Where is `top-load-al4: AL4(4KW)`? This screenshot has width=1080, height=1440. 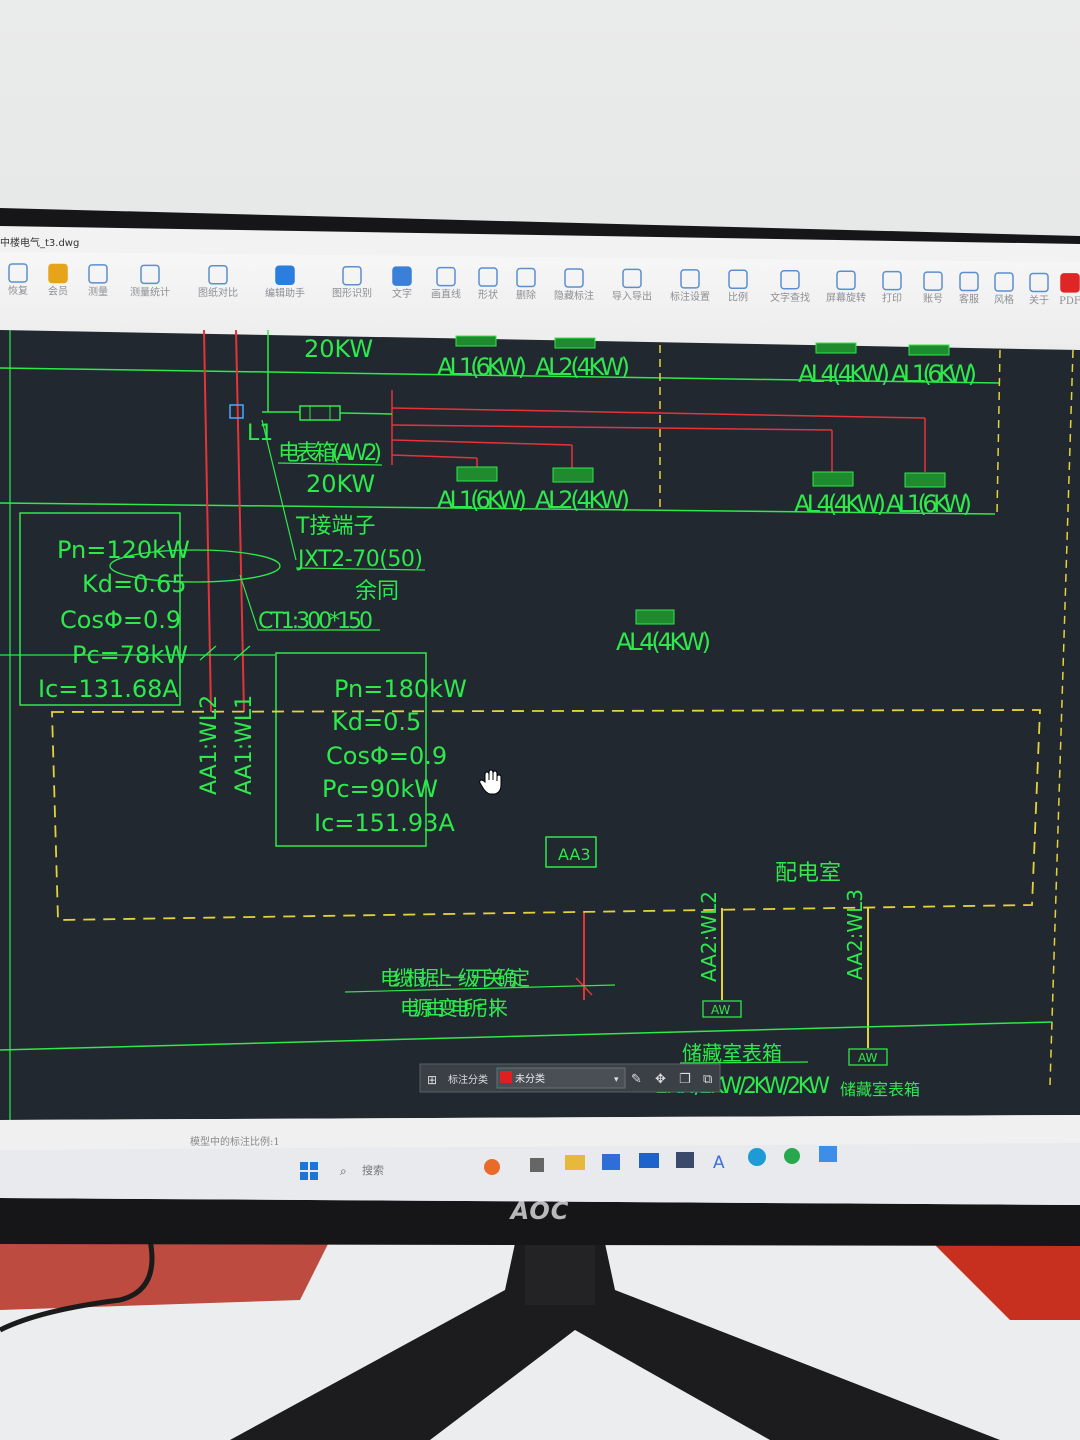
top-load-al4: AL4(4KW) is located at coordinates (844, 374).